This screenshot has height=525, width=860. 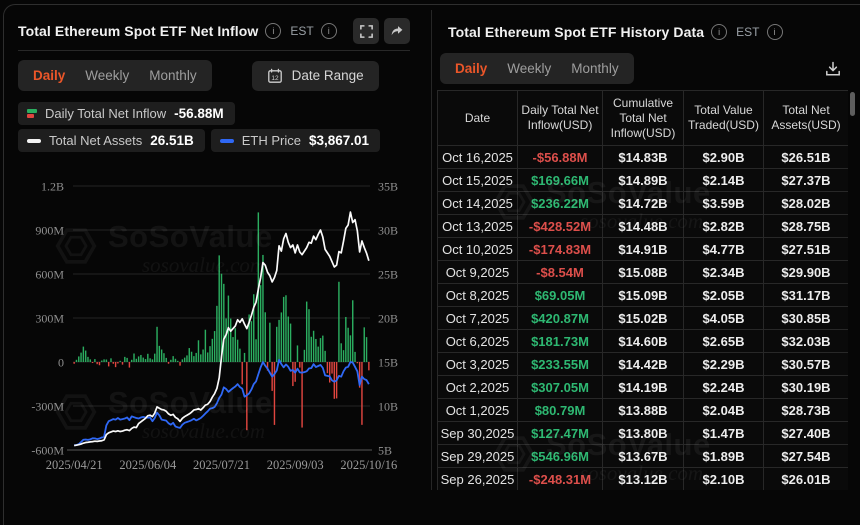 What do you see at coordinates (295, 140) in the screenshot?
I see `legend-eth-price: ETH Price $3,867.01` at bounding box center [295, 140].